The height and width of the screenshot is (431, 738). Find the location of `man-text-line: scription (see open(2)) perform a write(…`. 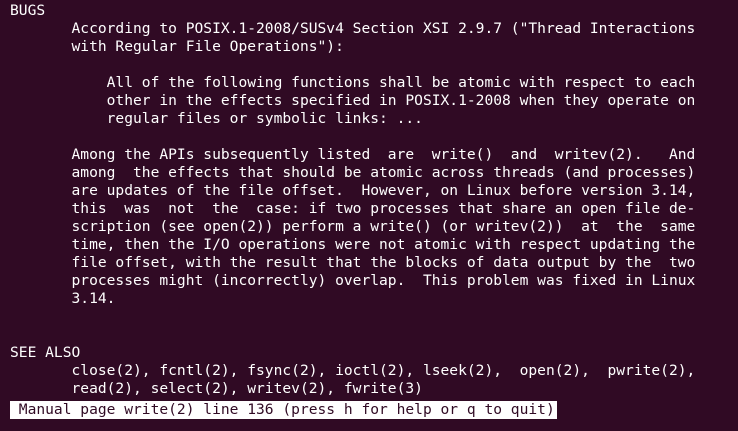

man-text-line: scription (see open(2)) perform a write(… is located at coordinates (353, 226).